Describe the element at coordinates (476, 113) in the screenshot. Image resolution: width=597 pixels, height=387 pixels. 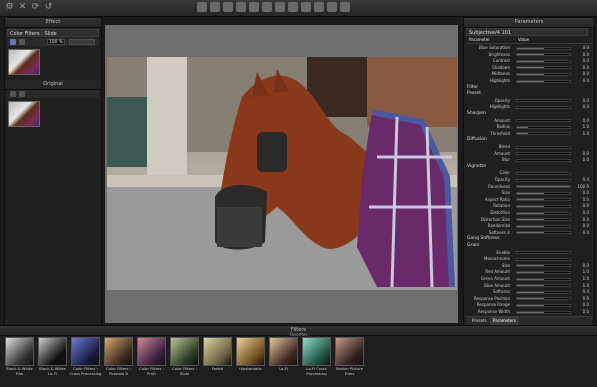
I see `sharpen-section-header: Sharpen` at that location.